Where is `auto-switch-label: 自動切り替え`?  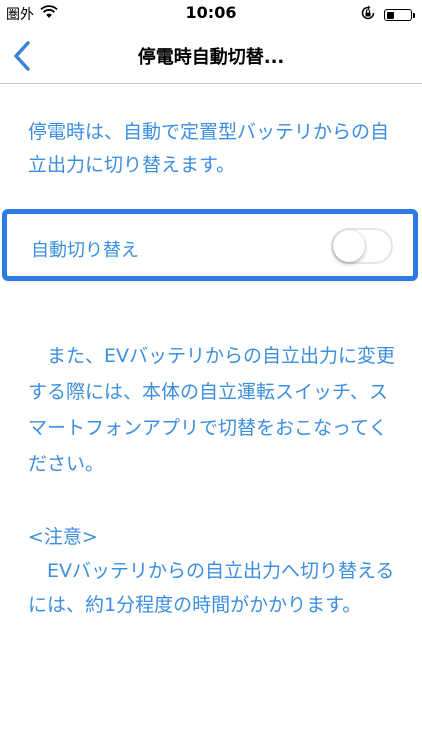
auto-switch-label: 自動切り替え is located at coordinates (85, 250).